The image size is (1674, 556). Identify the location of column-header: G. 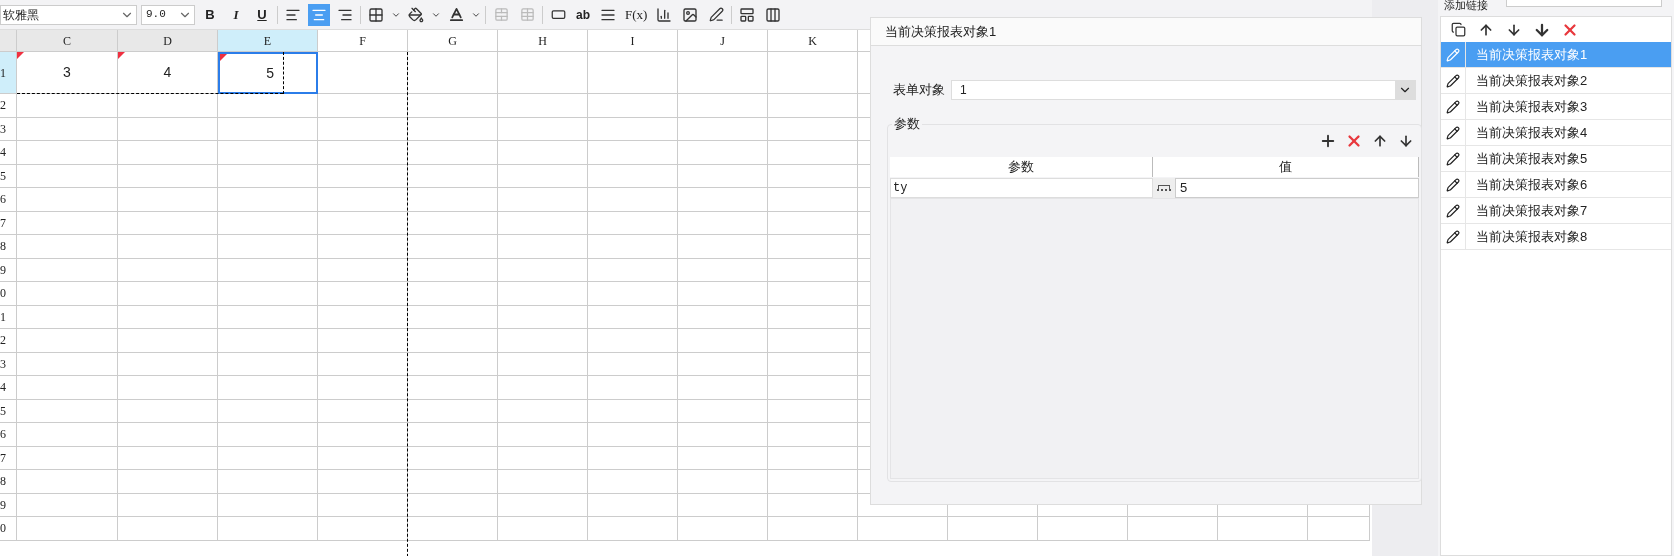
(453, 41).